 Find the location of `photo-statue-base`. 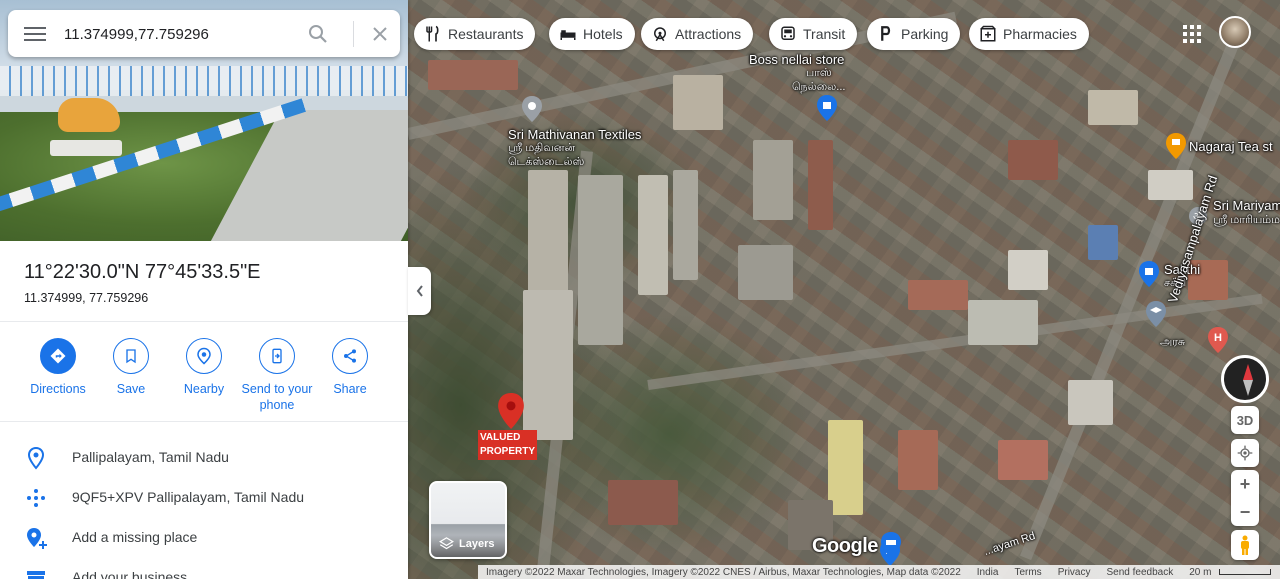

photo-statue-base is located at coordinates (86, 148).